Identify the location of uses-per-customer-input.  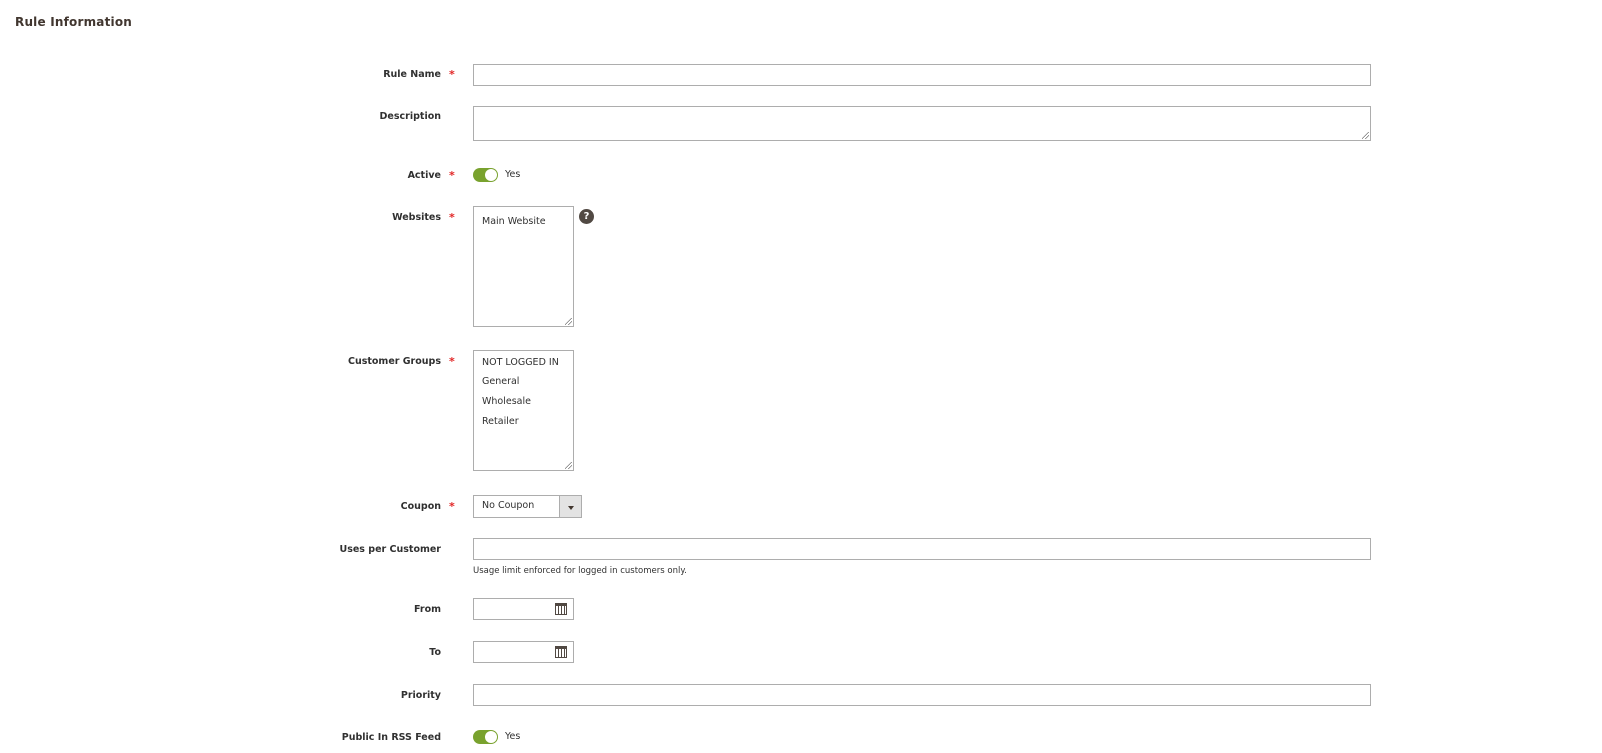
(922, 549).